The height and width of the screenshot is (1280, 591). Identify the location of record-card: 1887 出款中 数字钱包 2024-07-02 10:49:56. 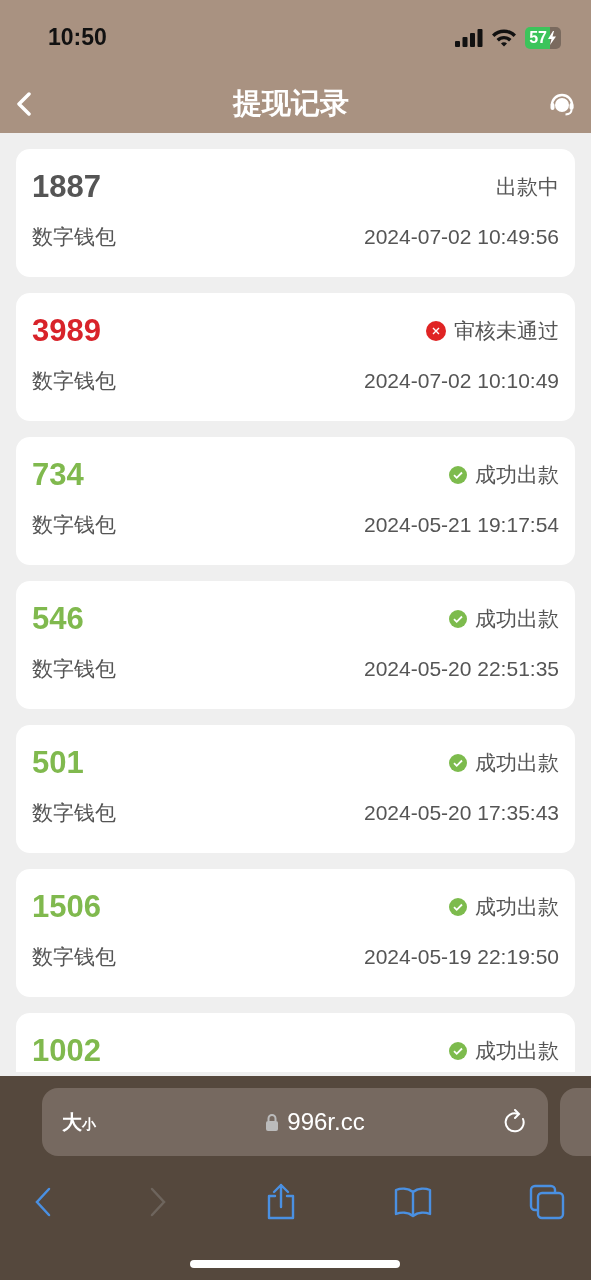
(295, 213).